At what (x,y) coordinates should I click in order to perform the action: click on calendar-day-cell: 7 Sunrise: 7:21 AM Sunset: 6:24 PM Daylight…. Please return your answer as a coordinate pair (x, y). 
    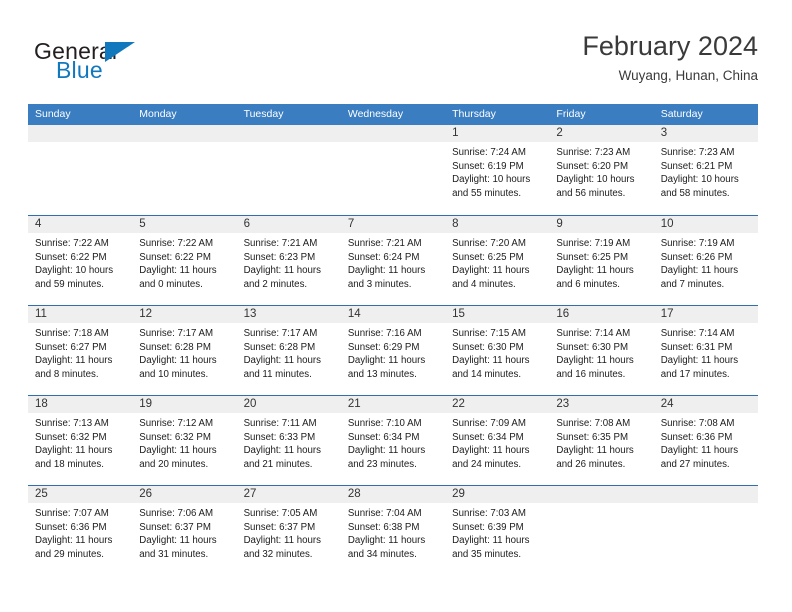
    Looking at the image, I should click on (393, 260).